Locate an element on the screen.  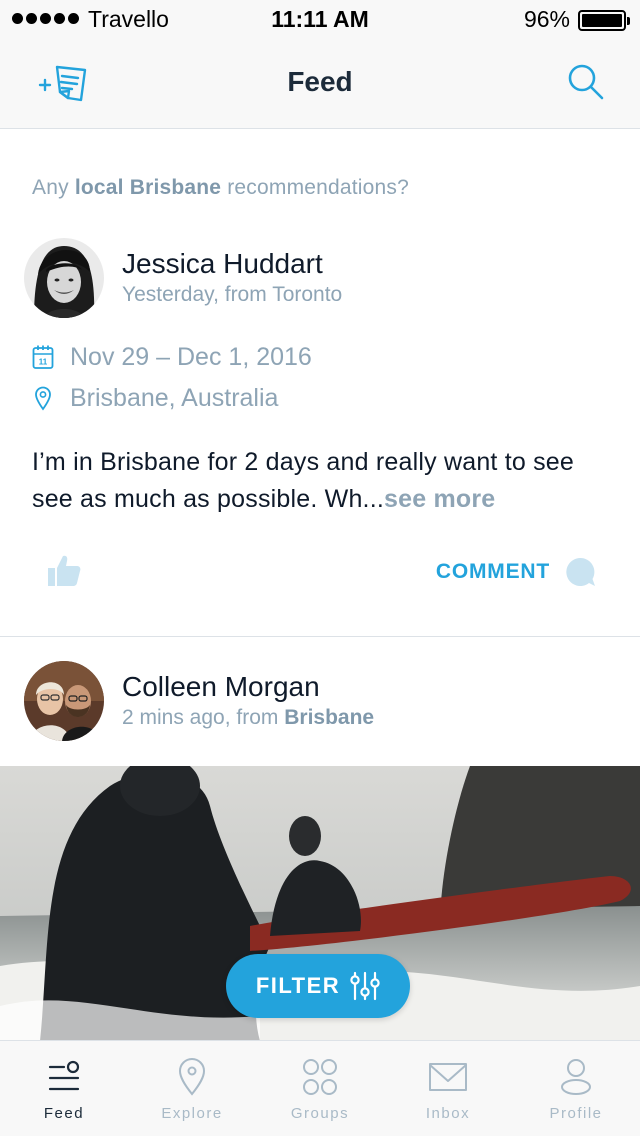
post-meta: Yesterday, from Toronto is located at coordinates (232, 294).